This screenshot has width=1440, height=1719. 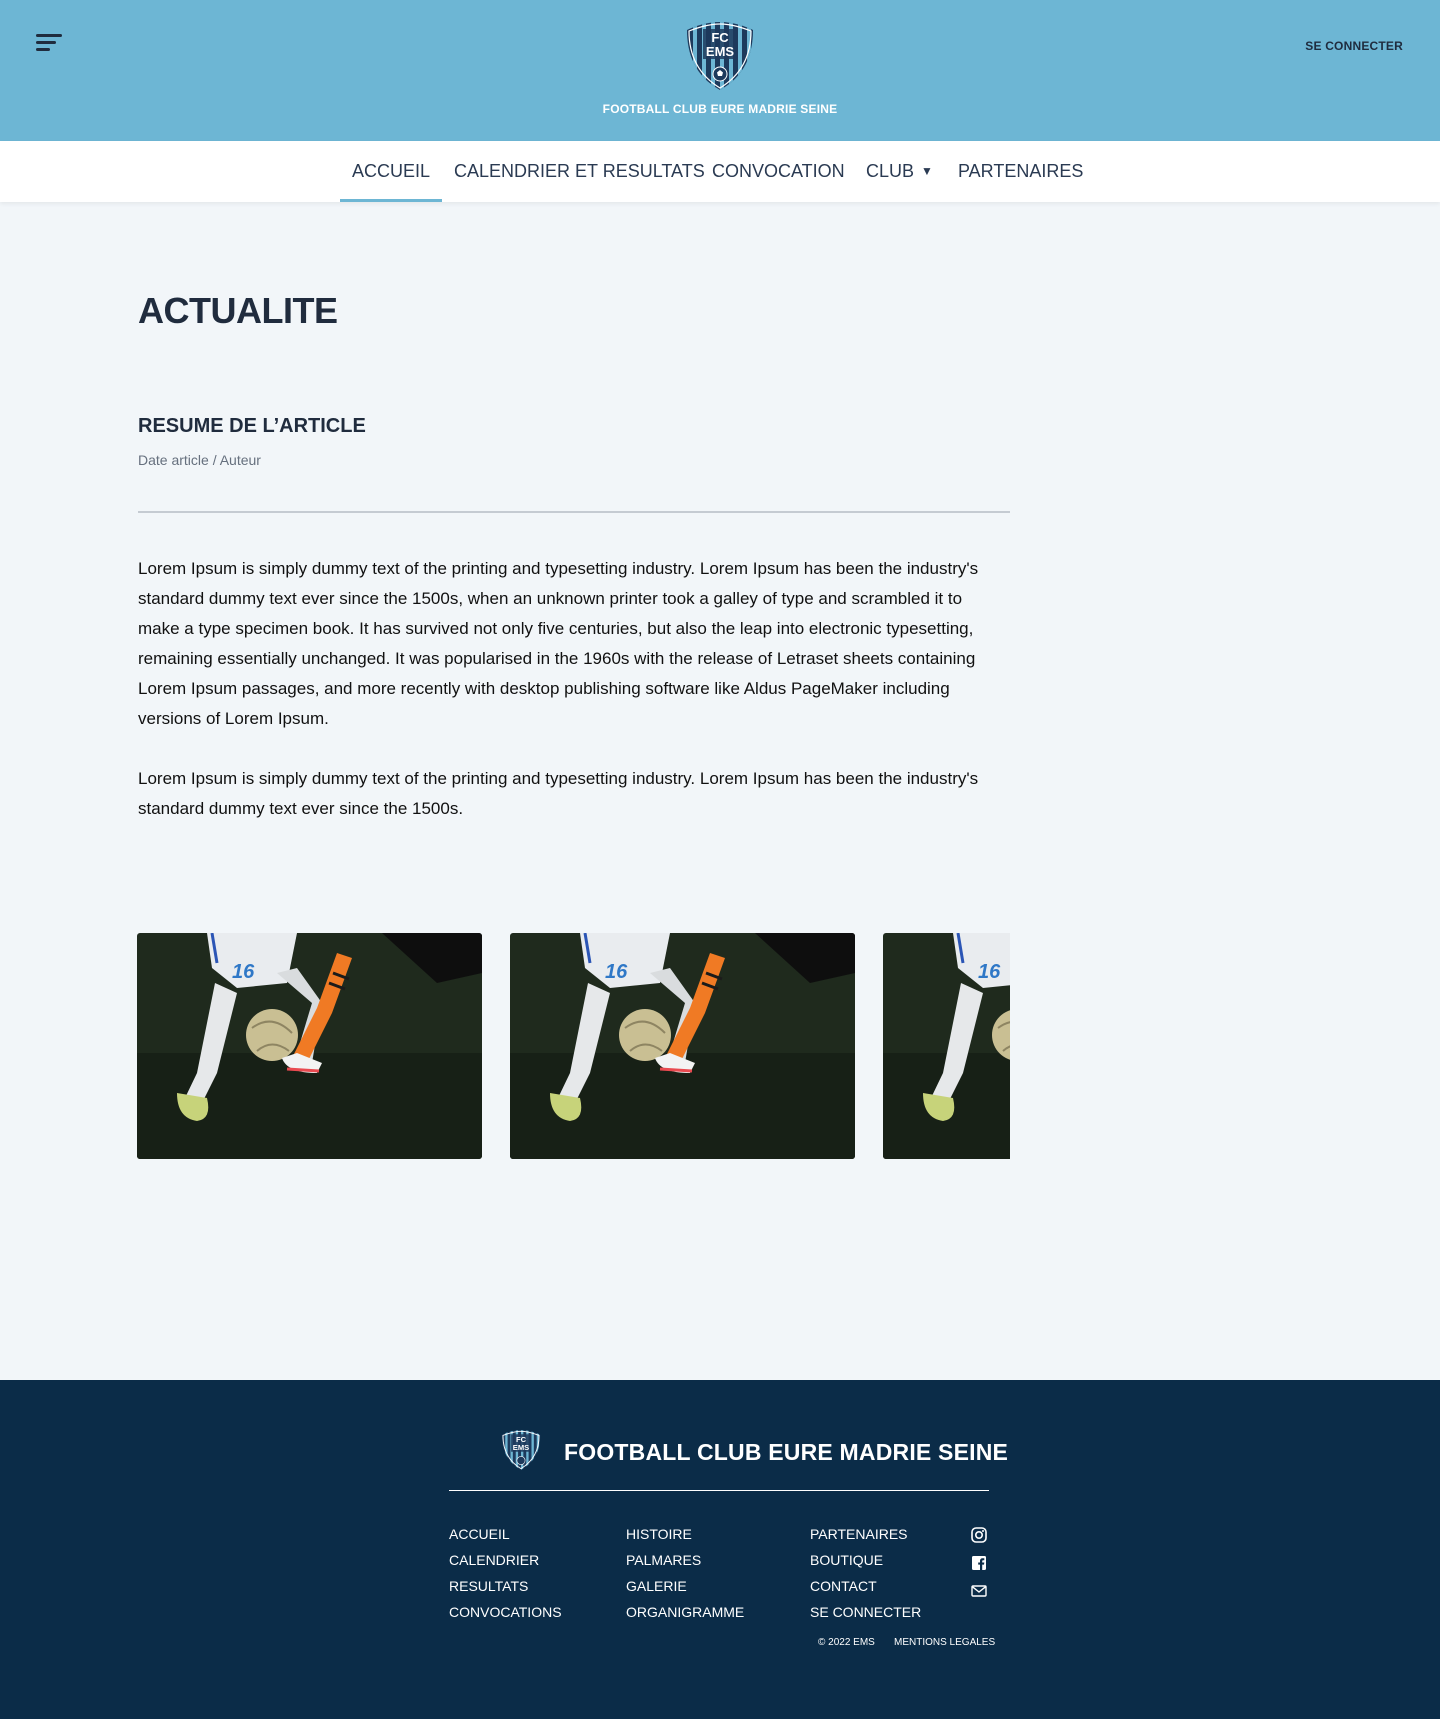 What do you see at coordinates (252, 426) in the screenshot?
I see `article-summary-heading: RESUME DE L’ARTICLE` at bounding box center [252, 426].